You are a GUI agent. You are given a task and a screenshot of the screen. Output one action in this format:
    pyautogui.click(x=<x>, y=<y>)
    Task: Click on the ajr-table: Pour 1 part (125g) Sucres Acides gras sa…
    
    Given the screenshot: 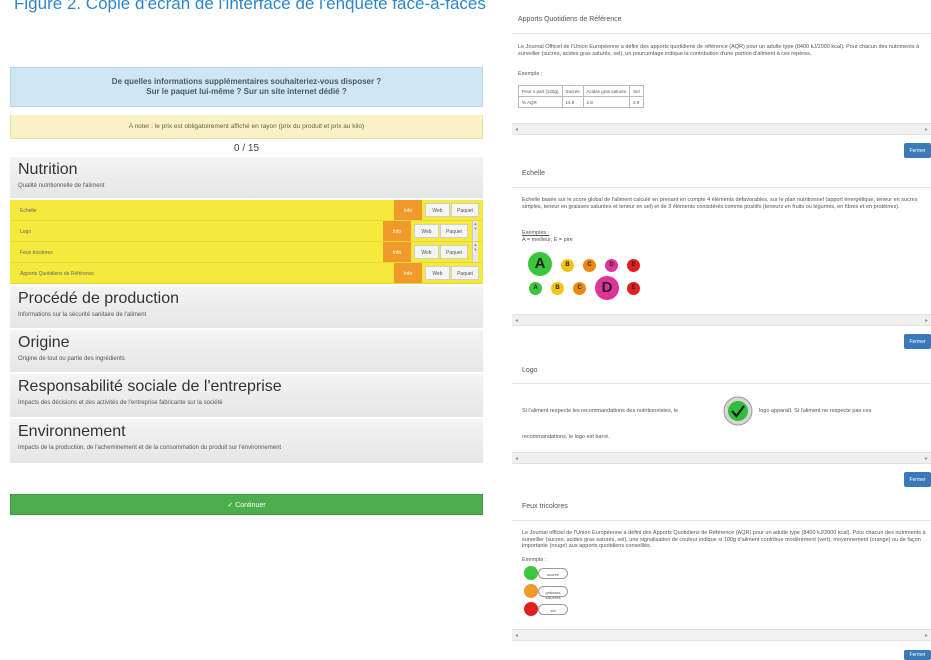 What is the action you would take?
    pyautogui.click(x=581, y=96)
    